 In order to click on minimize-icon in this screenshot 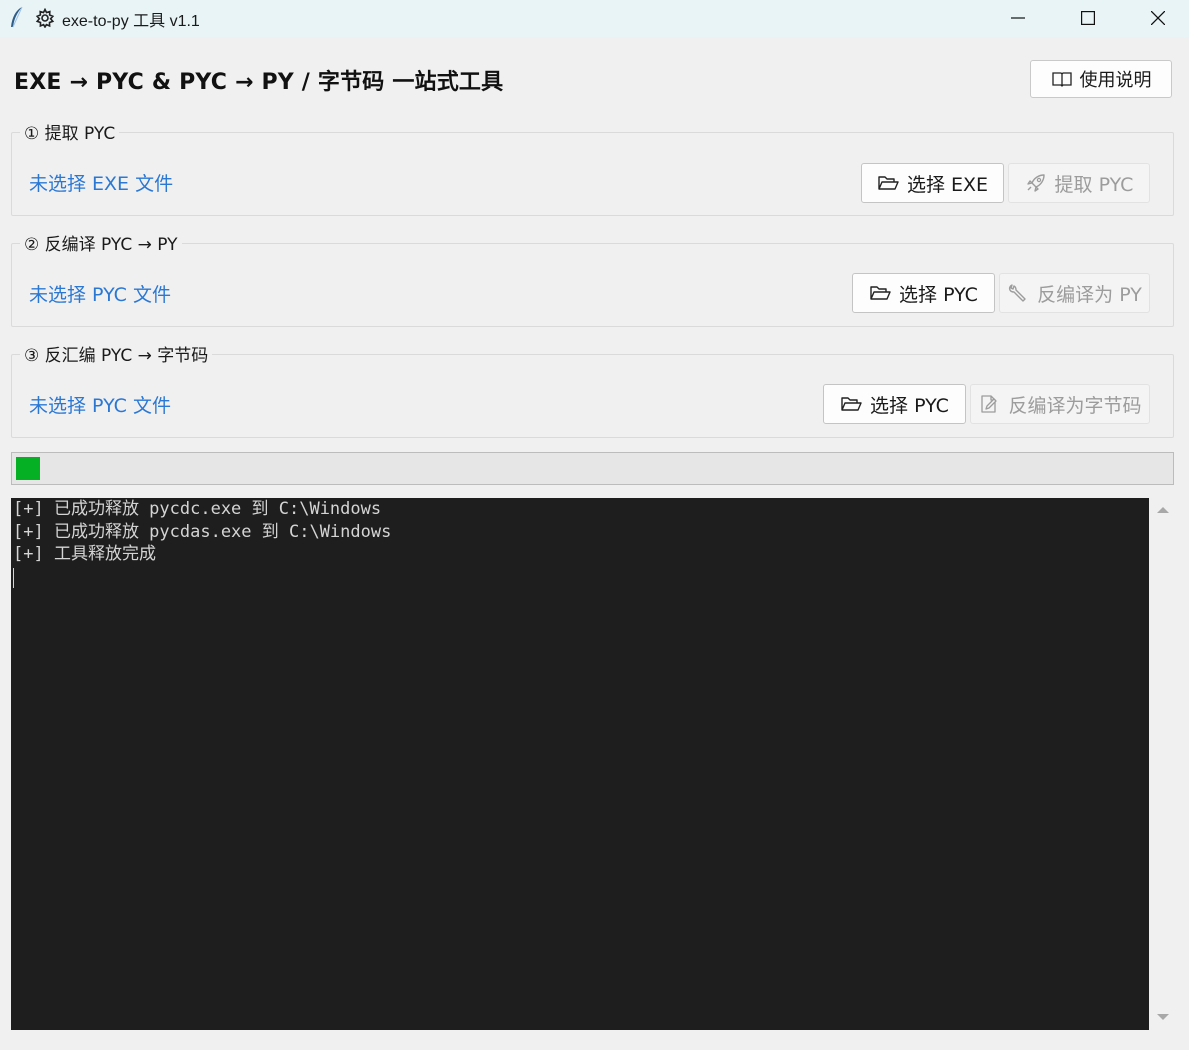, I will do `click(1018, 18)`.